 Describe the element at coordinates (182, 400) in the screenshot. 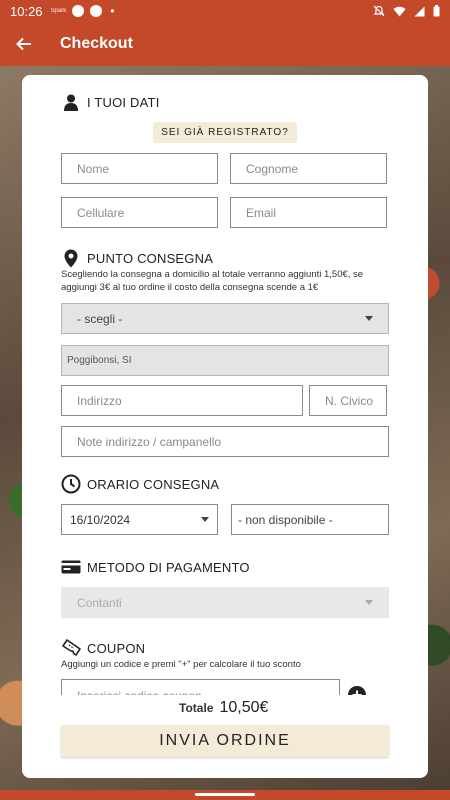

I see `address-field: Indirizzo` at that location.